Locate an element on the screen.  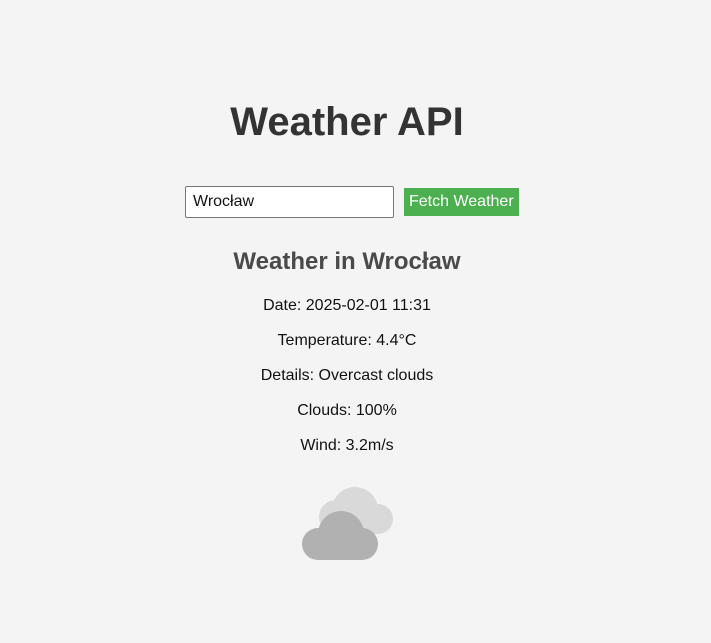
temperature-text: Temperature: 4.4°C is located at coordinates (347, 340).